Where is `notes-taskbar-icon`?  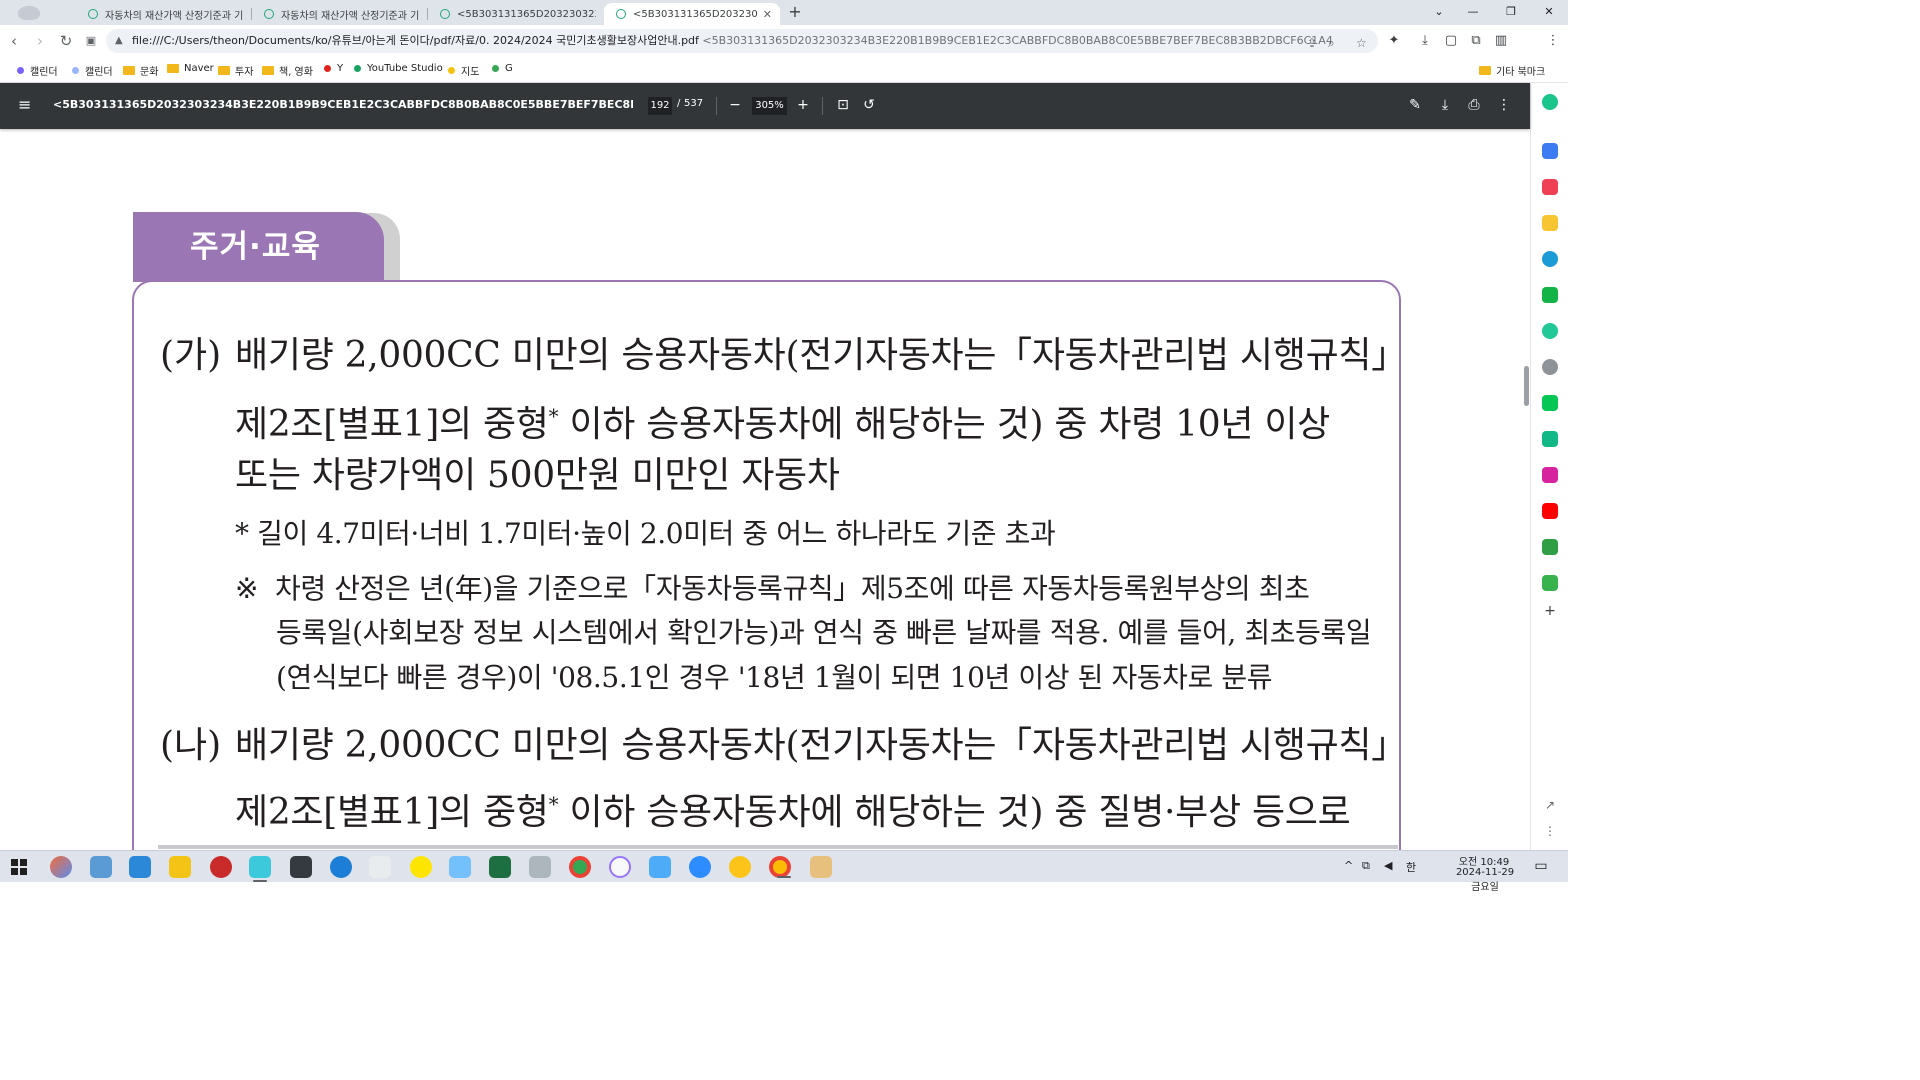
notes-taskbar-icon is located at coordinates (460, 867).